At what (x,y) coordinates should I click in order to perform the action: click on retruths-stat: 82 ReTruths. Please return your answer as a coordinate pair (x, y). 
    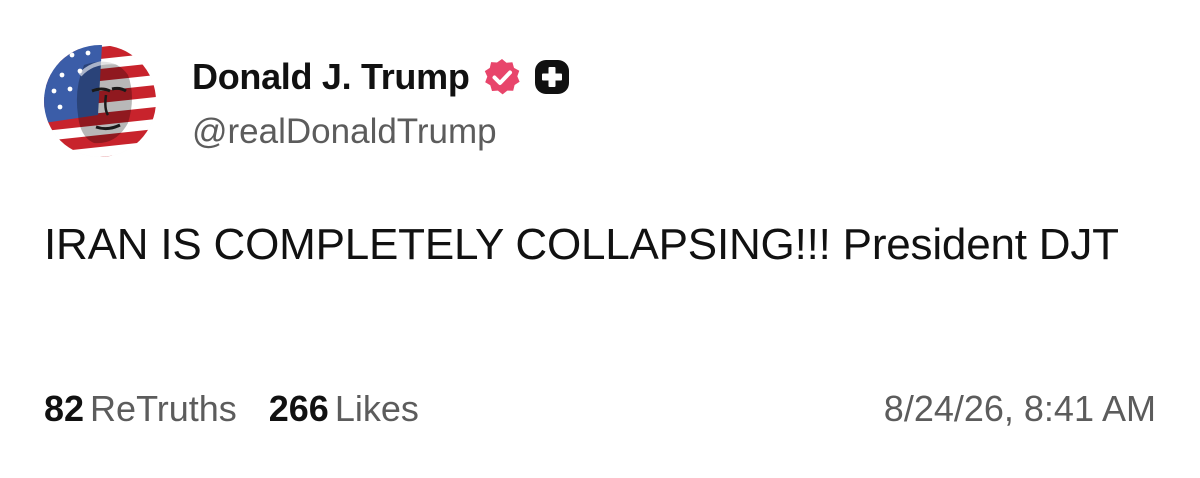
    Looking at the image, I should click on (140, 409).